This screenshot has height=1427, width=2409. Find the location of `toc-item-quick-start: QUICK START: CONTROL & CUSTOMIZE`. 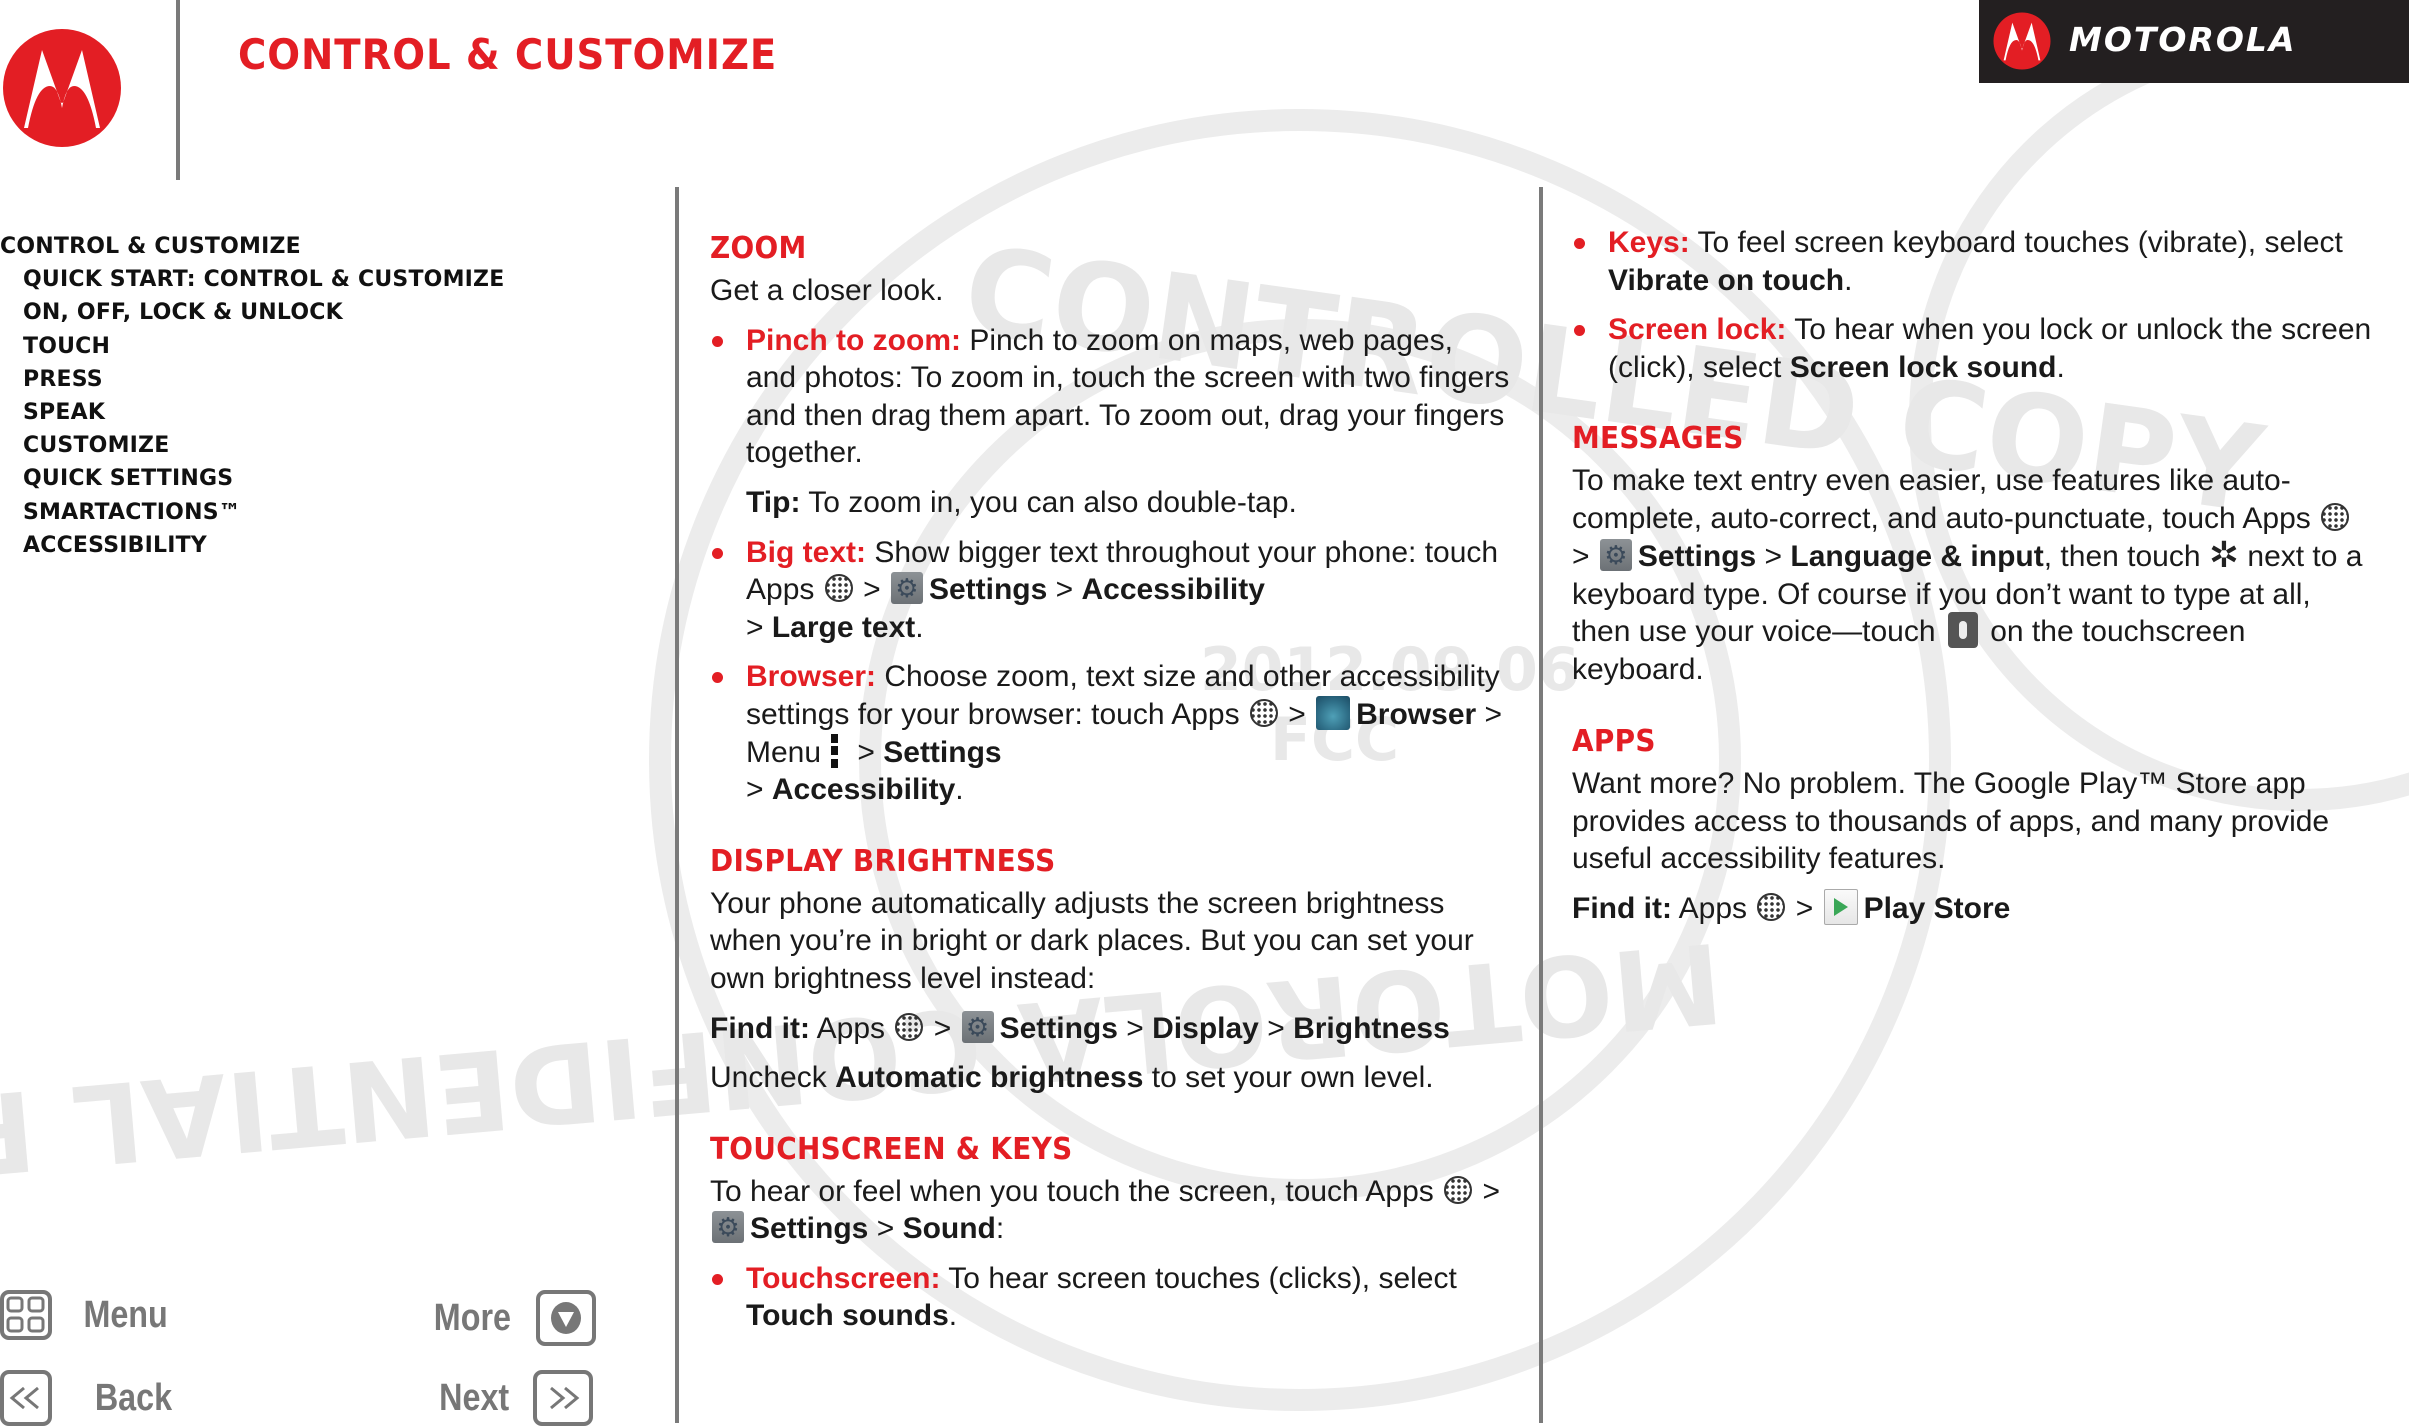

toc-item-quick-start: QUICK START: CONTROL & CUSTOMIZE is located at coordinates (320, 279).